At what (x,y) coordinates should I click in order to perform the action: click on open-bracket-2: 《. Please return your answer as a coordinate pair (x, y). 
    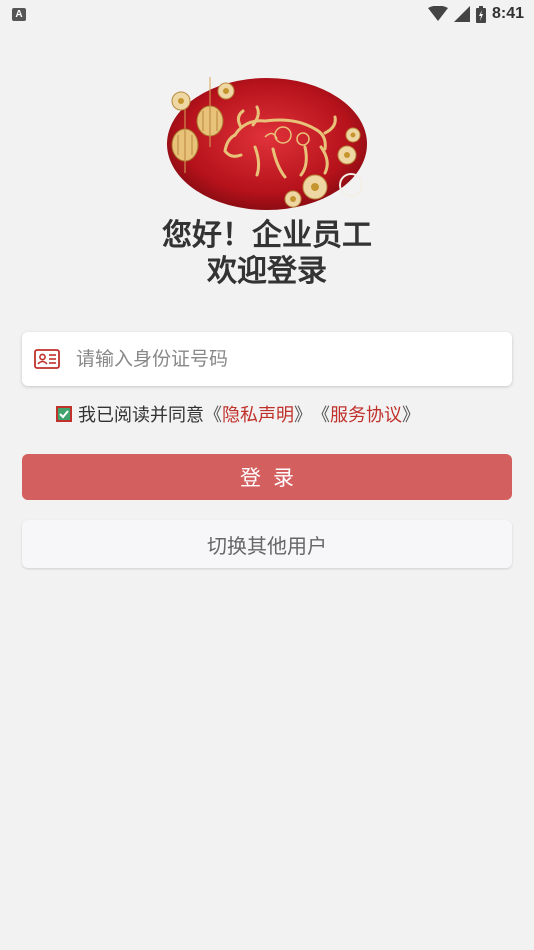
    Looking at the image, I should click on (321, 415).